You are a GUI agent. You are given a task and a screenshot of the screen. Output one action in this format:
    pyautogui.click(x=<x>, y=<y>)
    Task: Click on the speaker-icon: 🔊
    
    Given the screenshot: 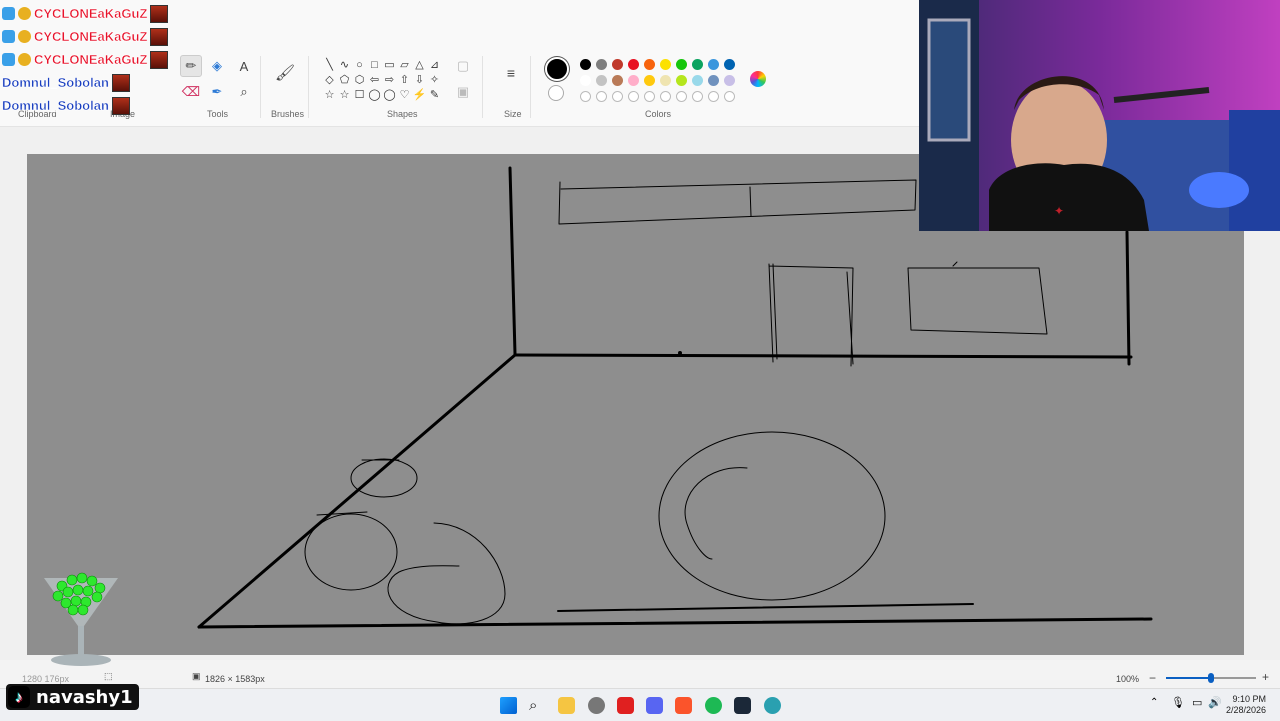 What is the action you would take?
    pyautogui.click(x=1215, y=702)
    